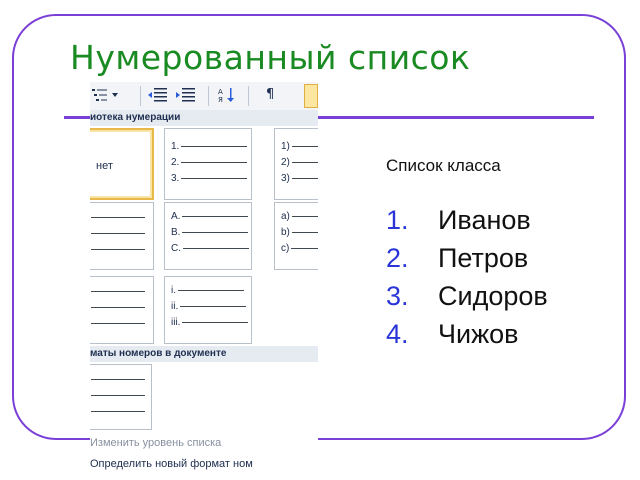 Image resolution: width=640 pixels, height=480 pixels. What do you see at coordinates (204, 354) in the screenshot?
I see `document-formats-header: маты номеров в документе` at bounding box center [204, 354].